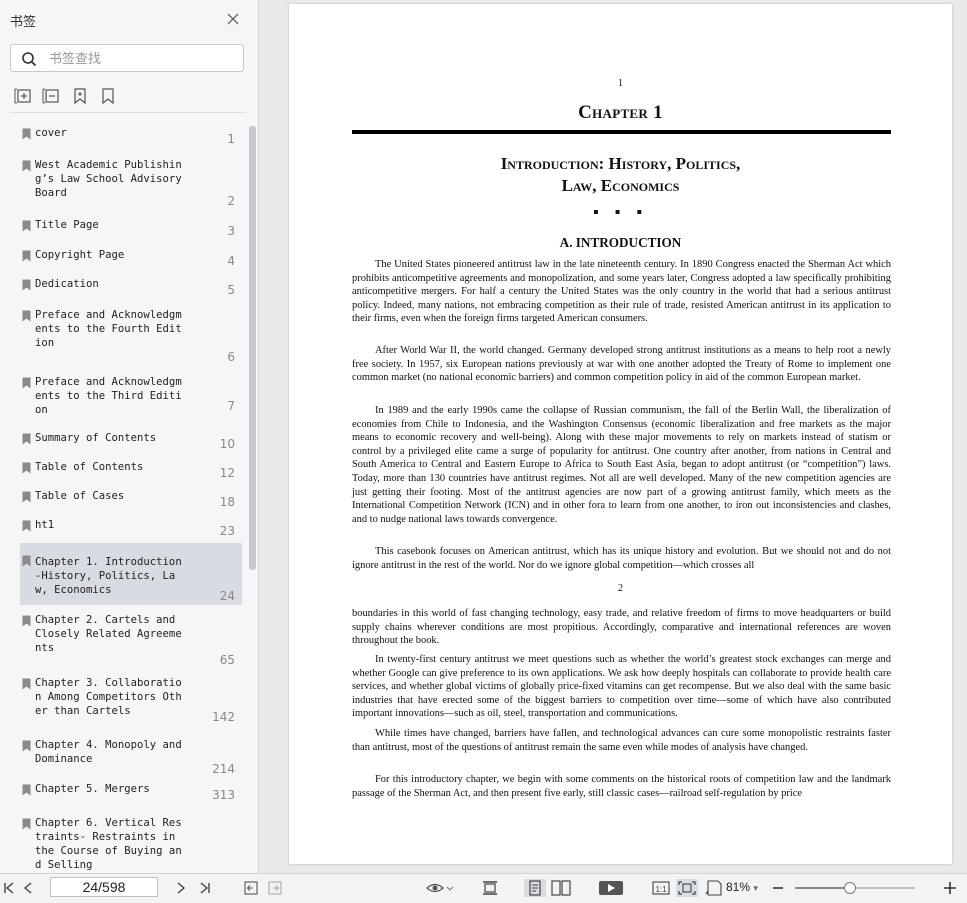 Image resolution: width=967 pixels, height=903 pixels. I want to click on zoom-slider-thumb, so click(850, 888).